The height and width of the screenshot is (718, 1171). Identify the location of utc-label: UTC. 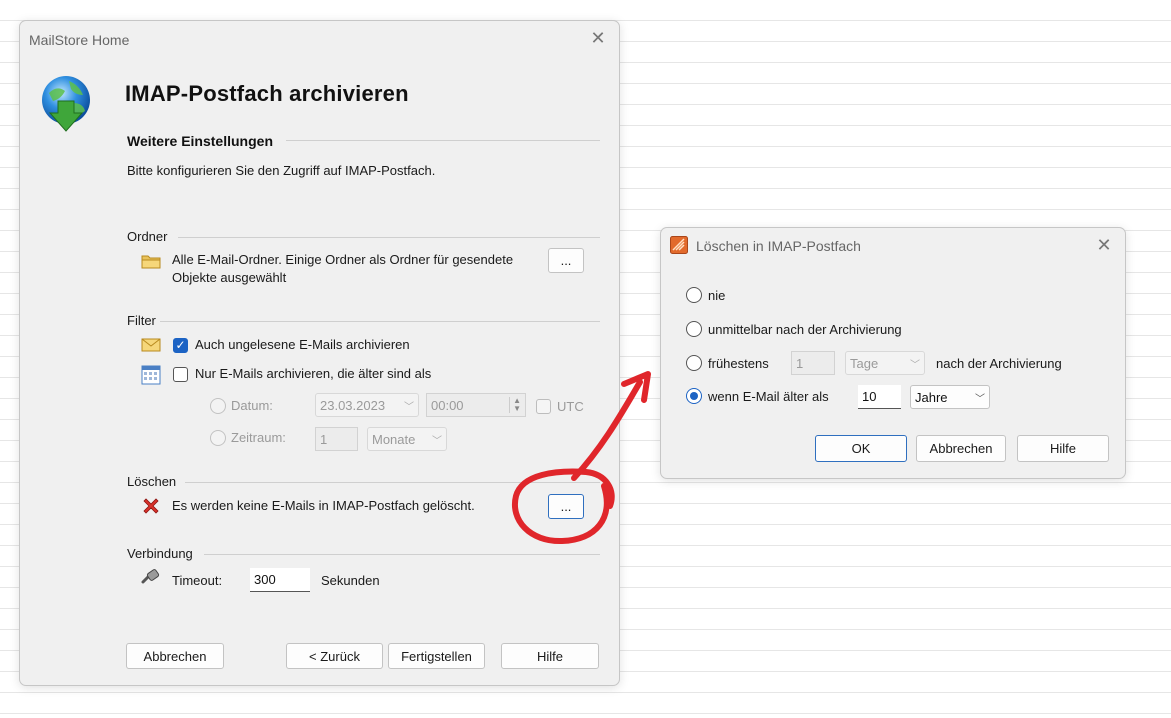
(570, 406).